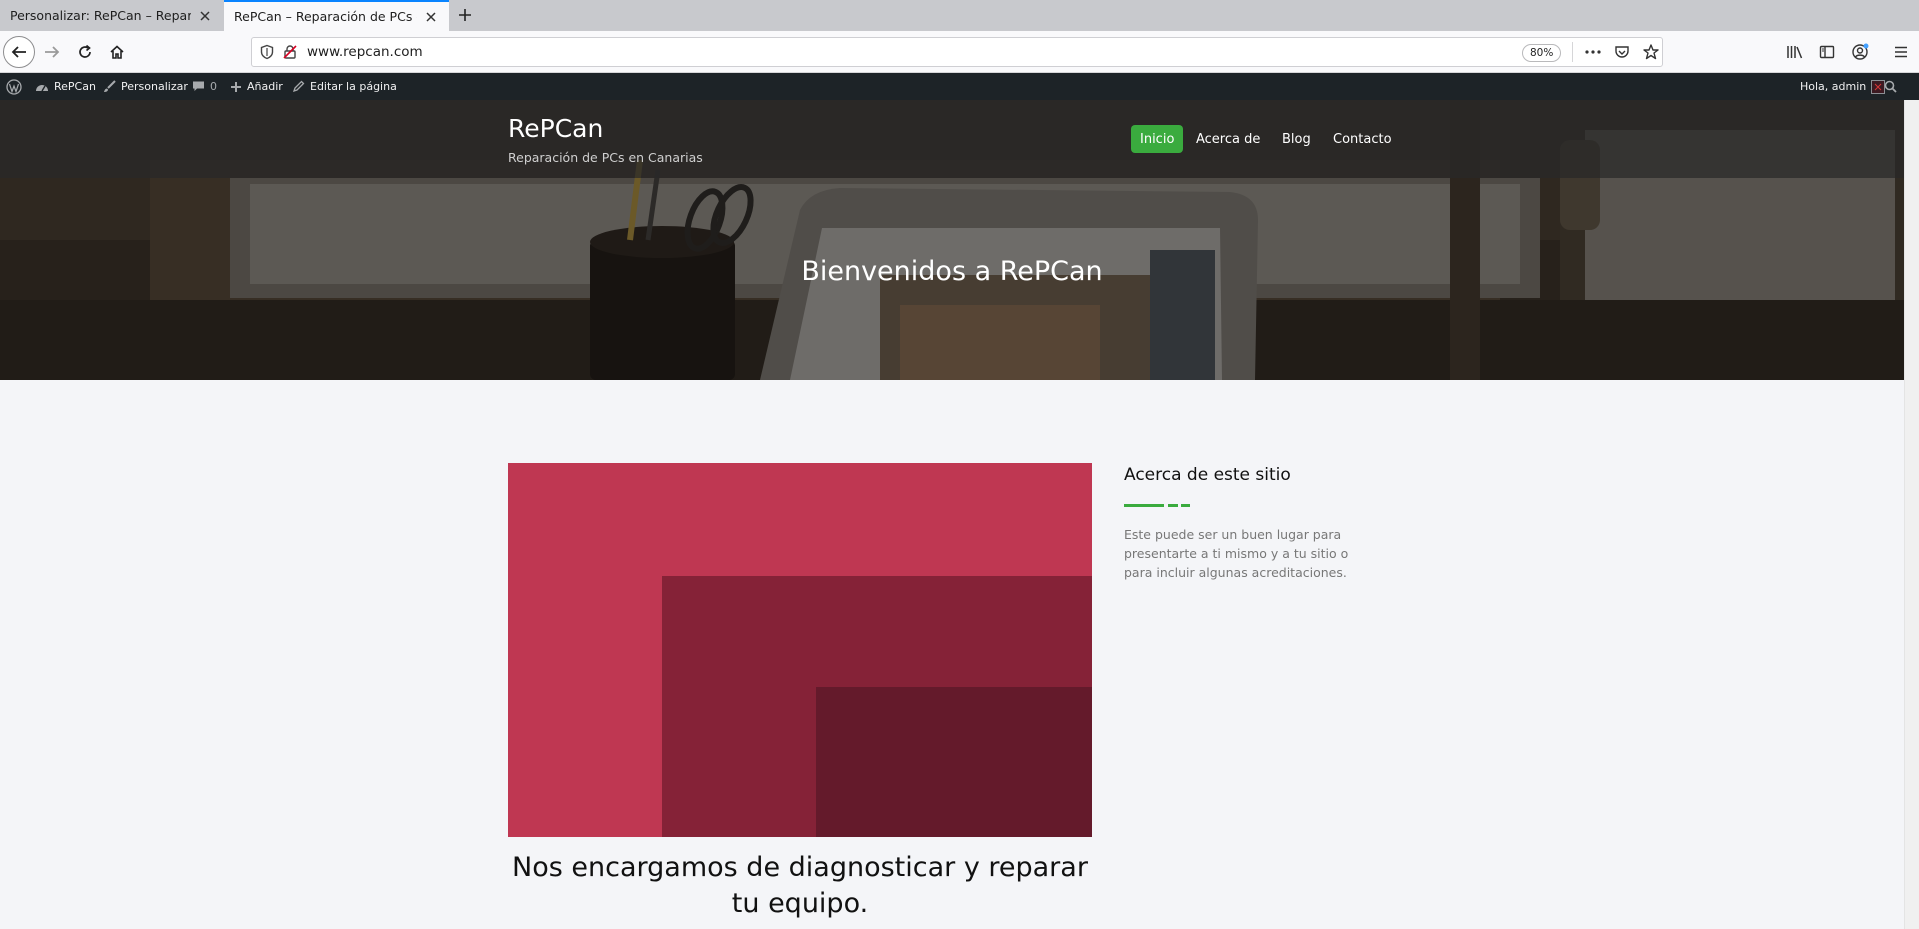 The height and width of the screenshot is (929, 1919). I want to click on admin-site-link: RePCan, so click(65, 86).